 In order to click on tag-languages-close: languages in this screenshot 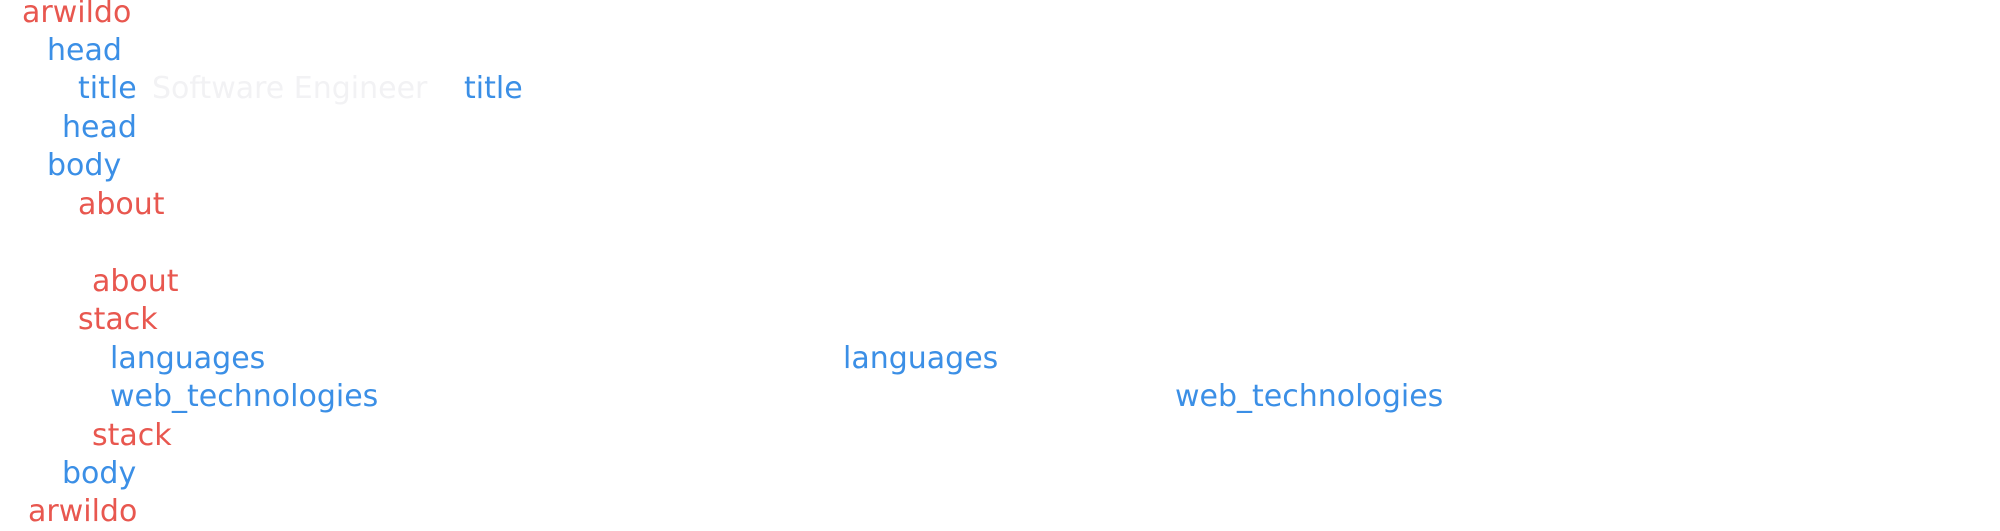, I will do `click(921, 358)`.